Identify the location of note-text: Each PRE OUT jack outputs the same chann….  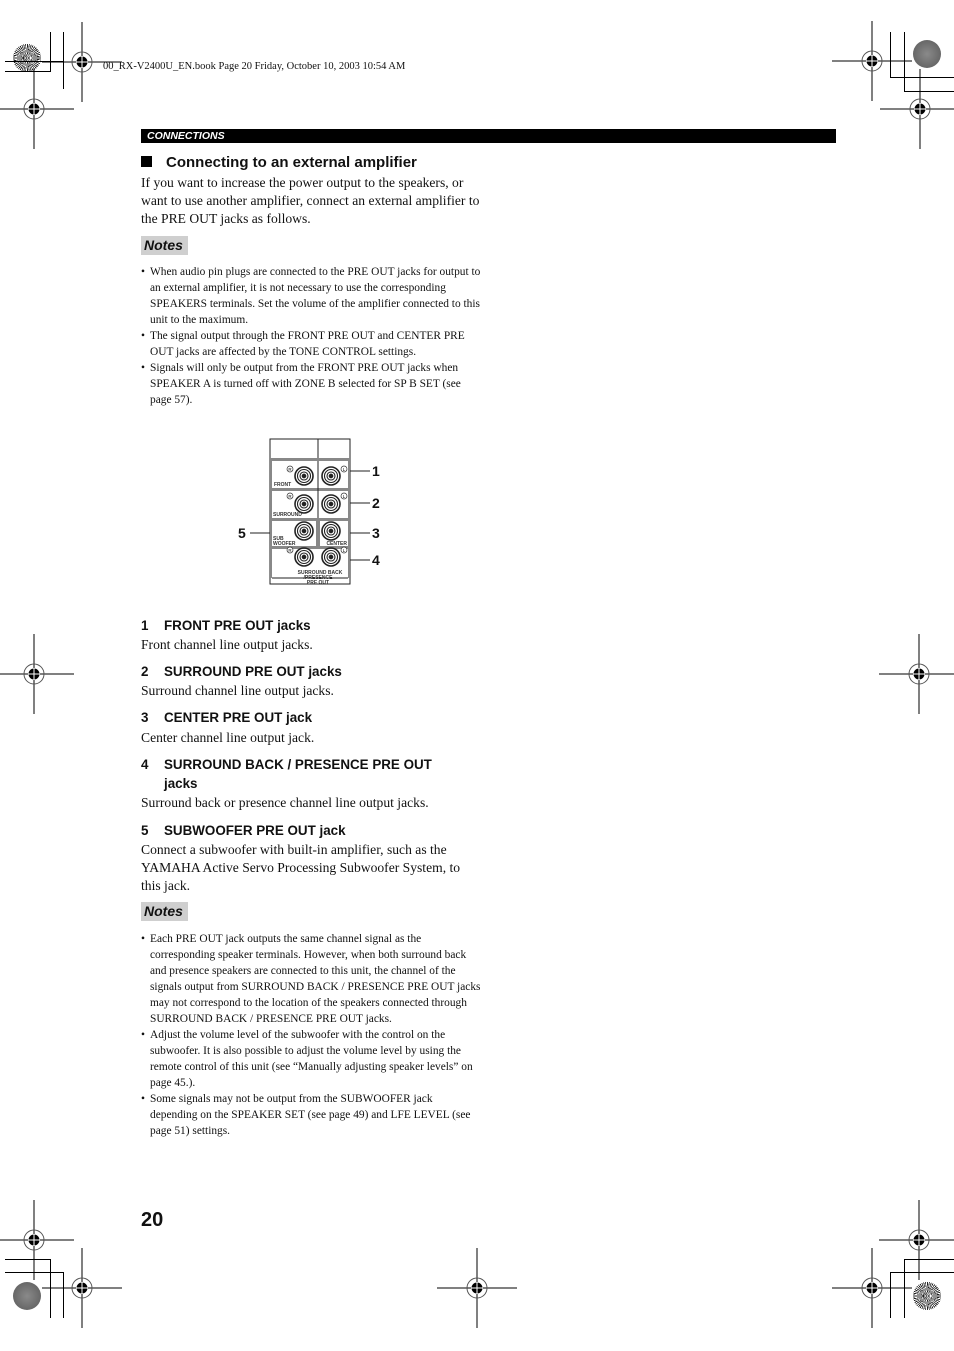
(315, 979).